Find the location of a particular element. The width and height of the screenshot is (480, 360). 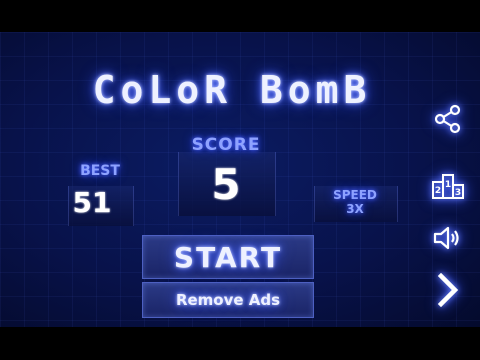

remove-ads-button: Remove Ads is located at coordinates (228, 300).